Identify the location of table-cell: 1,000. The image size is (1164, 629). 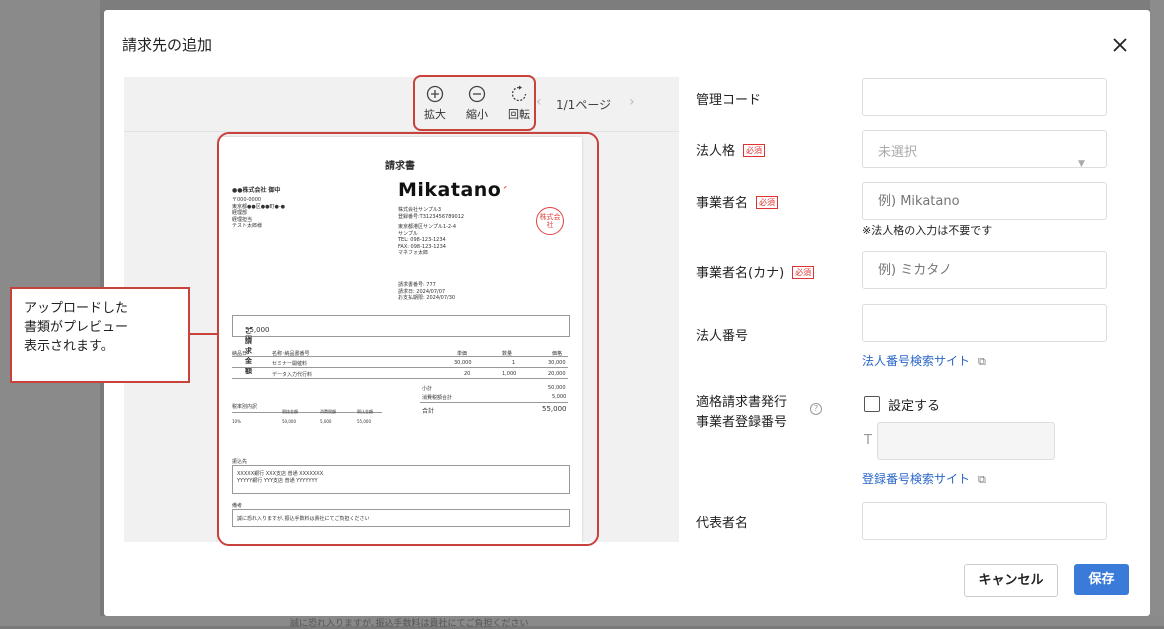
(509, 374).